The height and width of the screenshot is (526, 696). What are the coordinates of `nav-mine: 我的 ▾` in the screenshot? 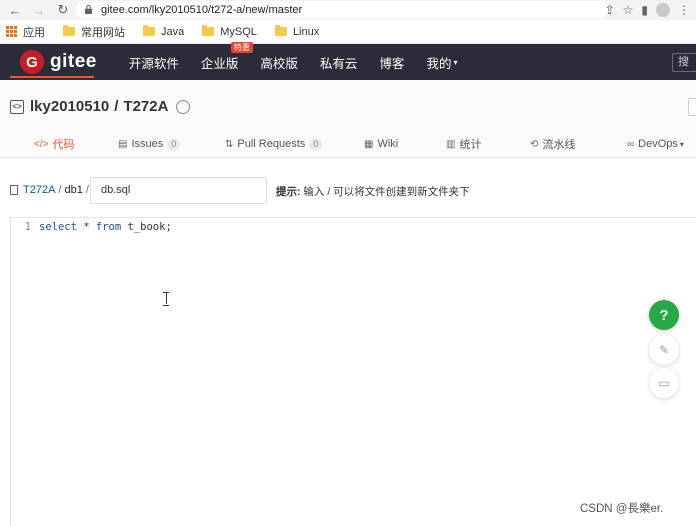 It's located at (441, 62).